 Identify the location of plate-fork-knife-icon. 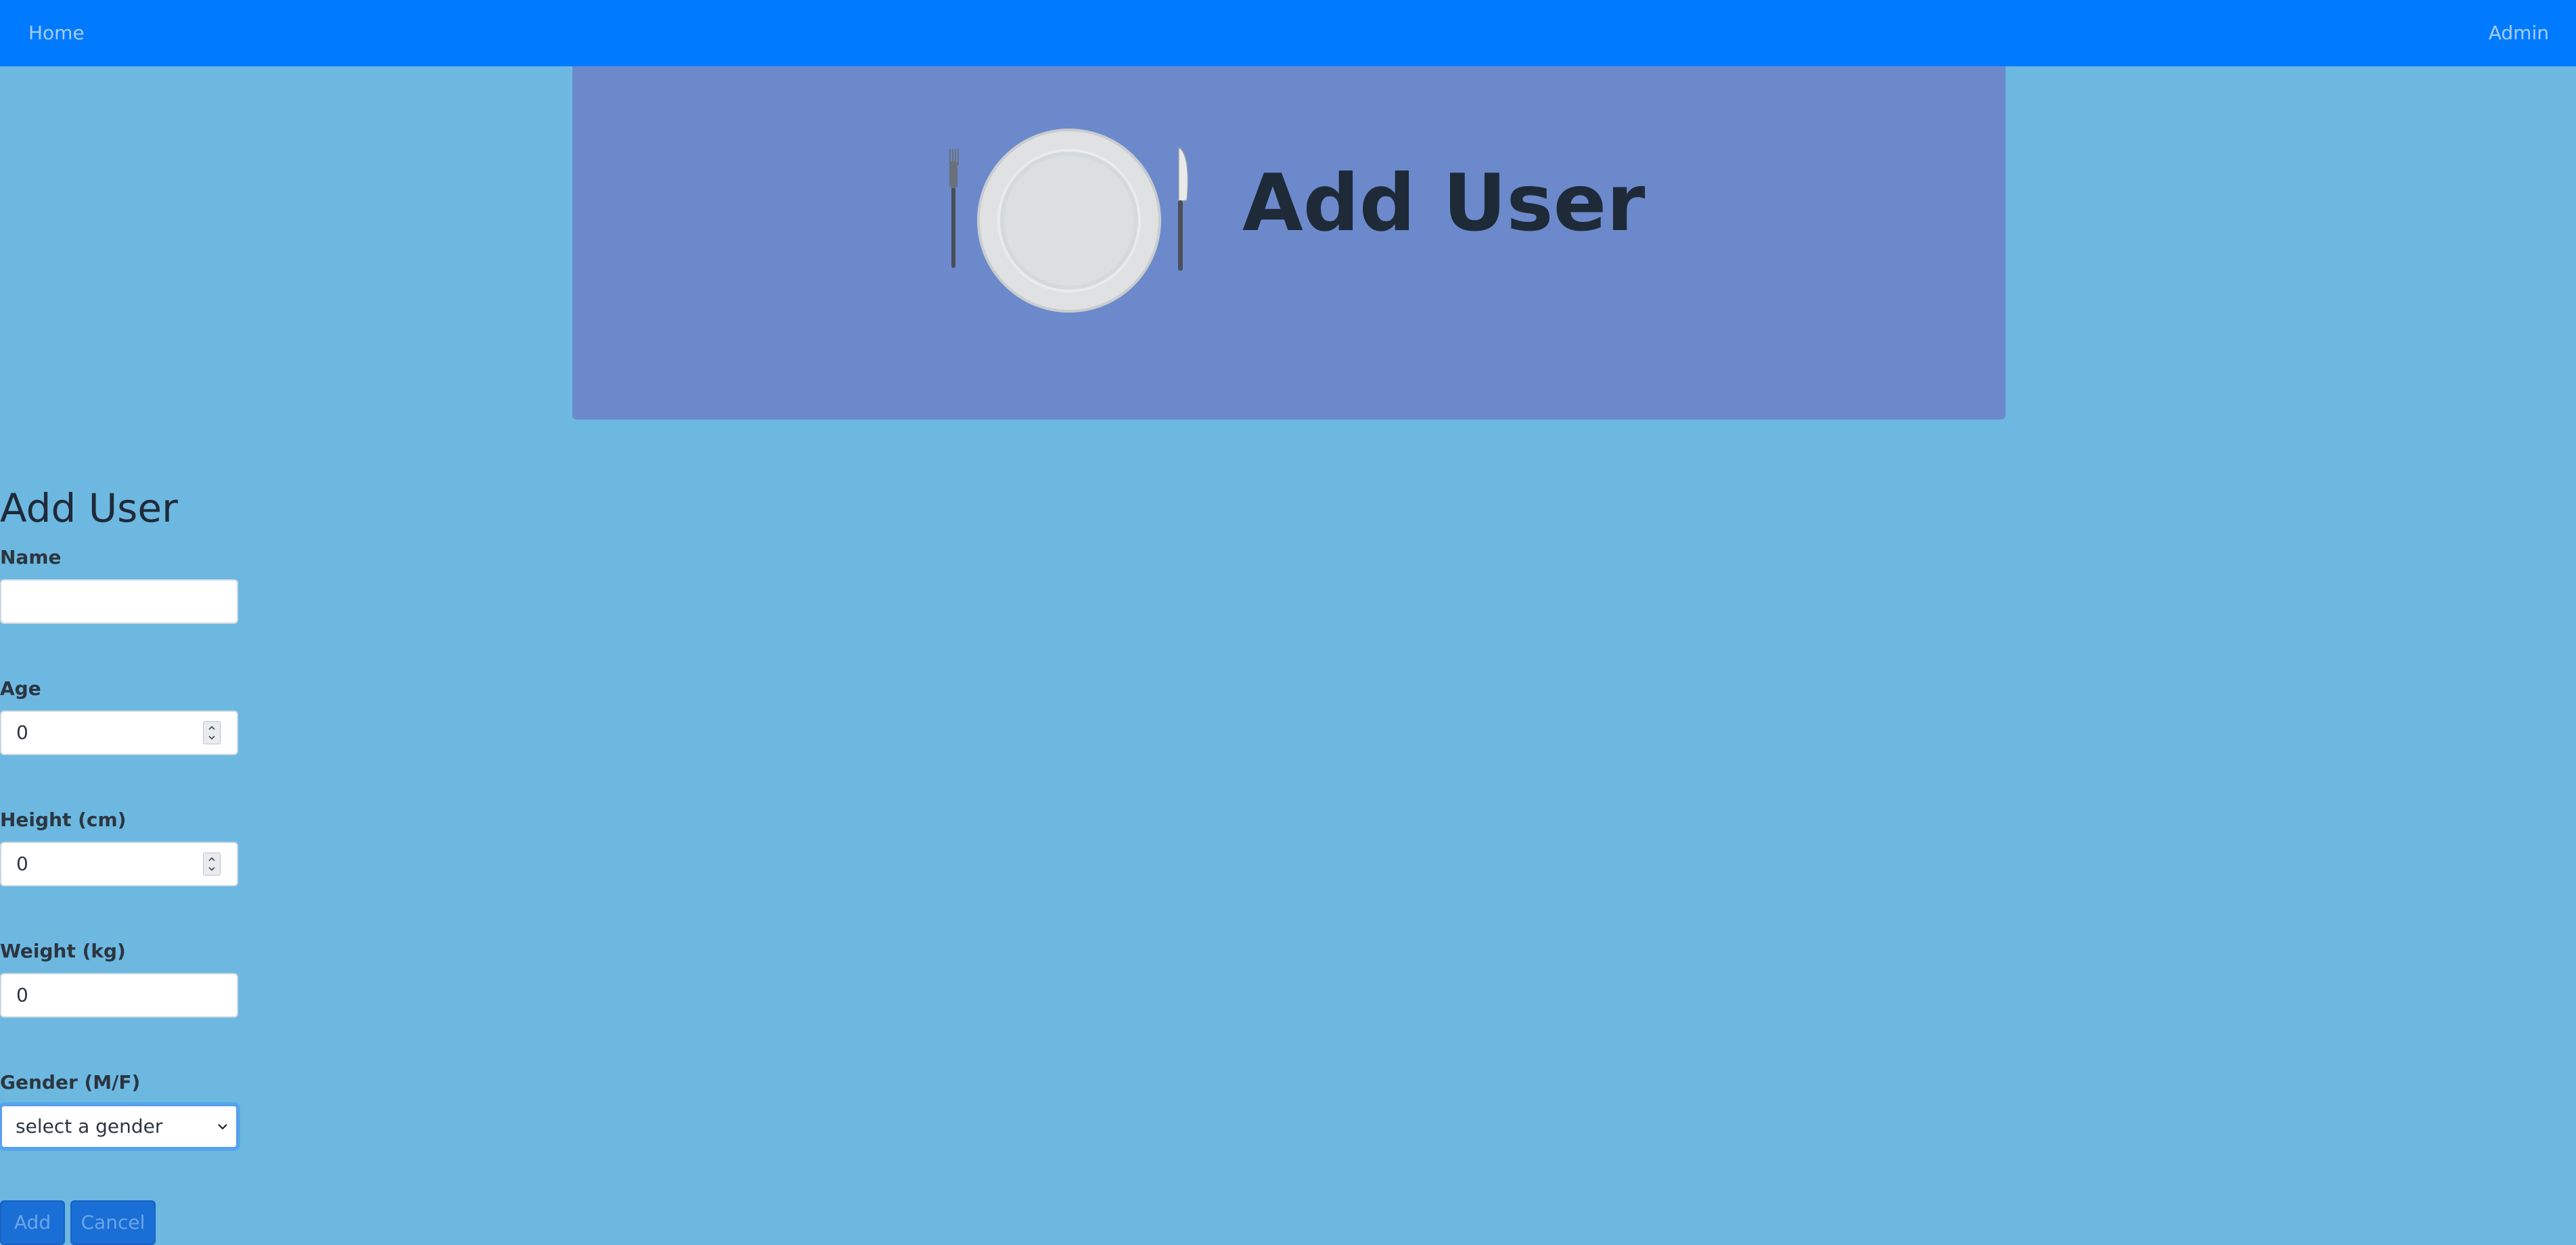
(1069, 221).